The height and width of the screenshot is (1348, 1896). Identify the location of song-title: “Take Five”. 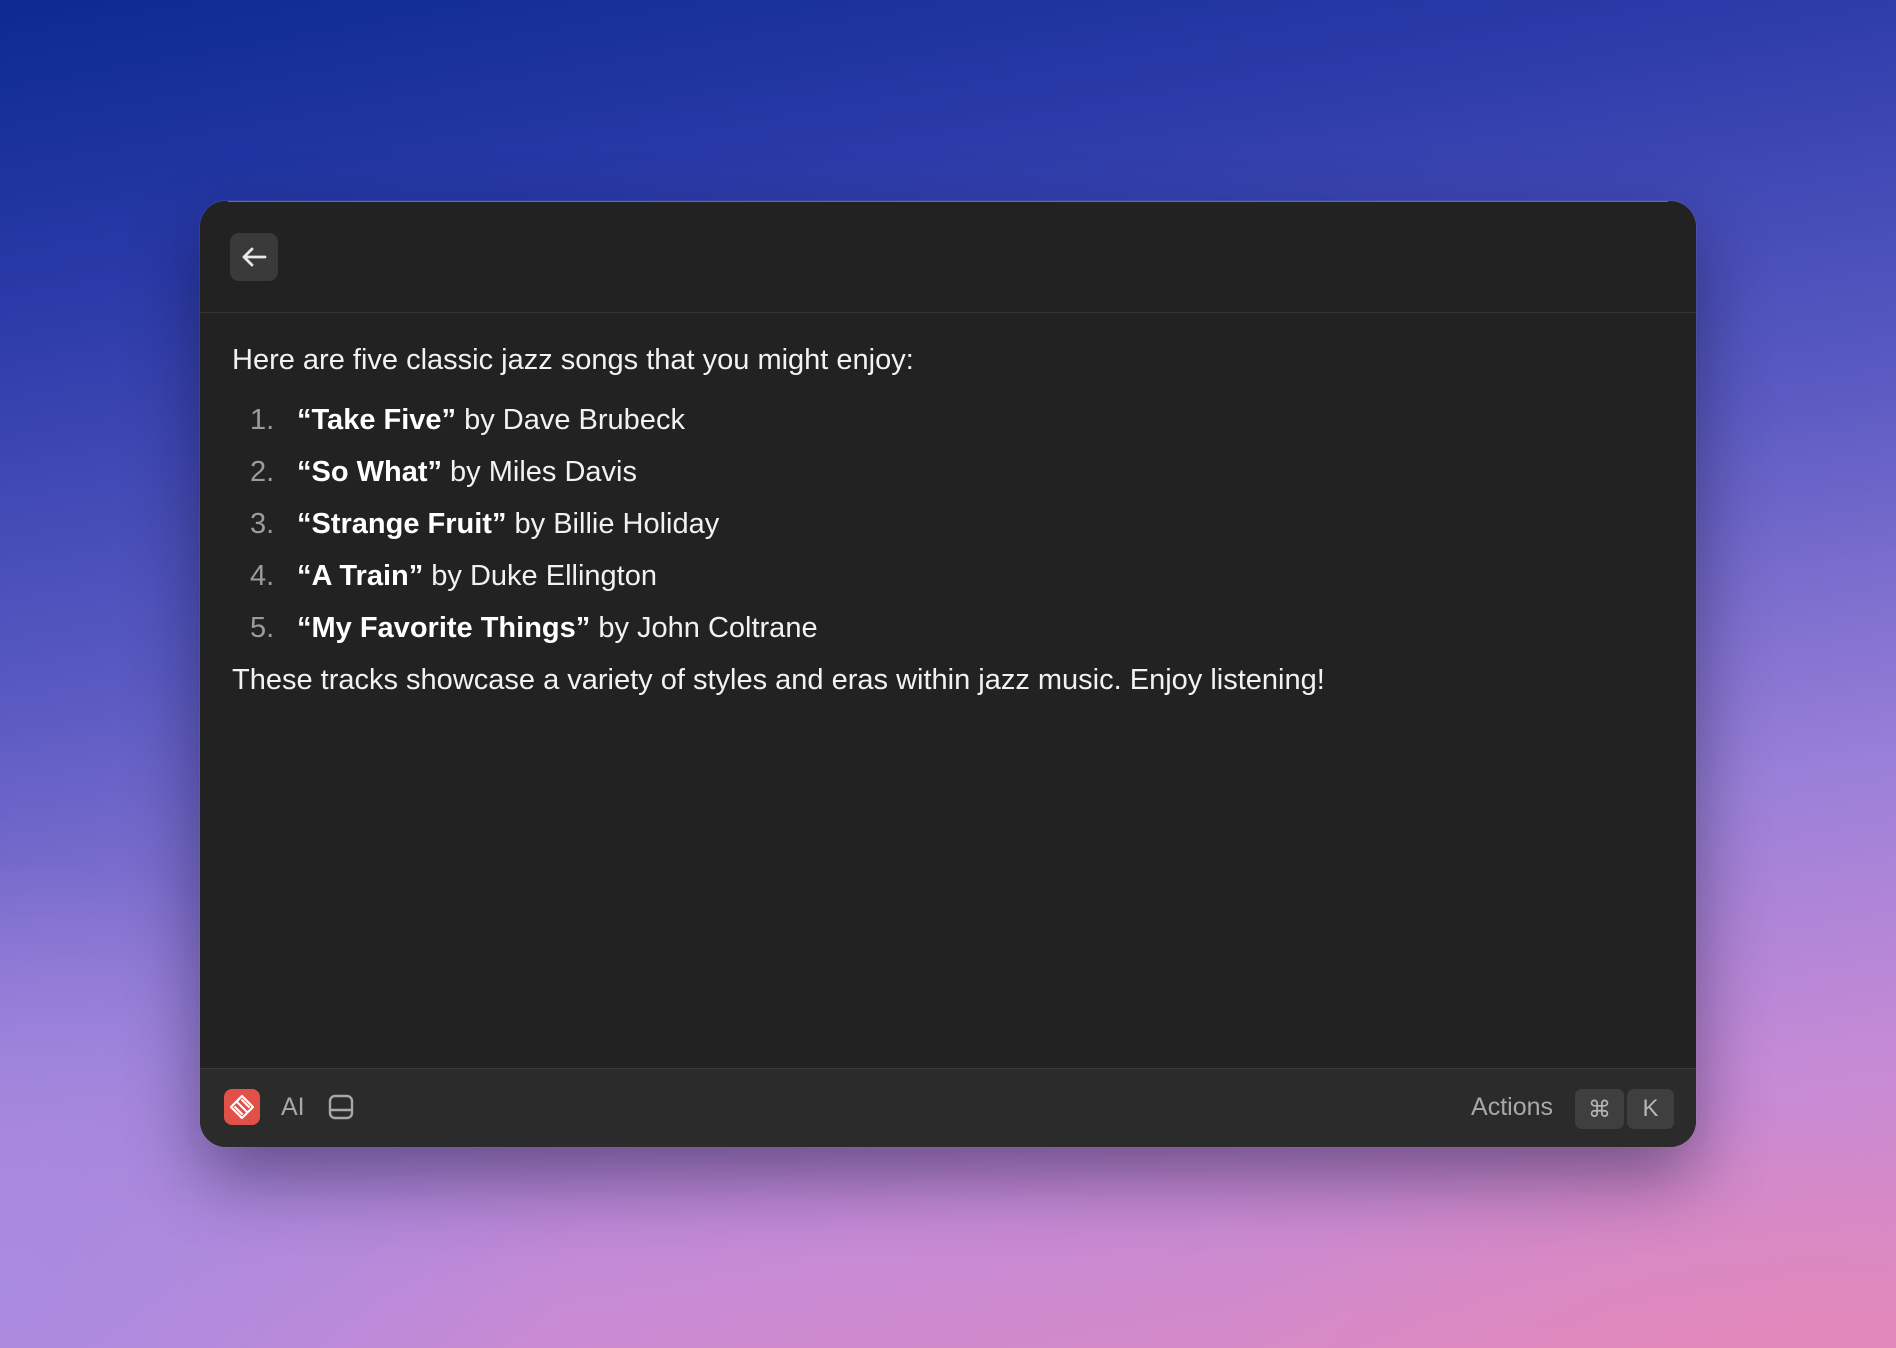
(377, 420).